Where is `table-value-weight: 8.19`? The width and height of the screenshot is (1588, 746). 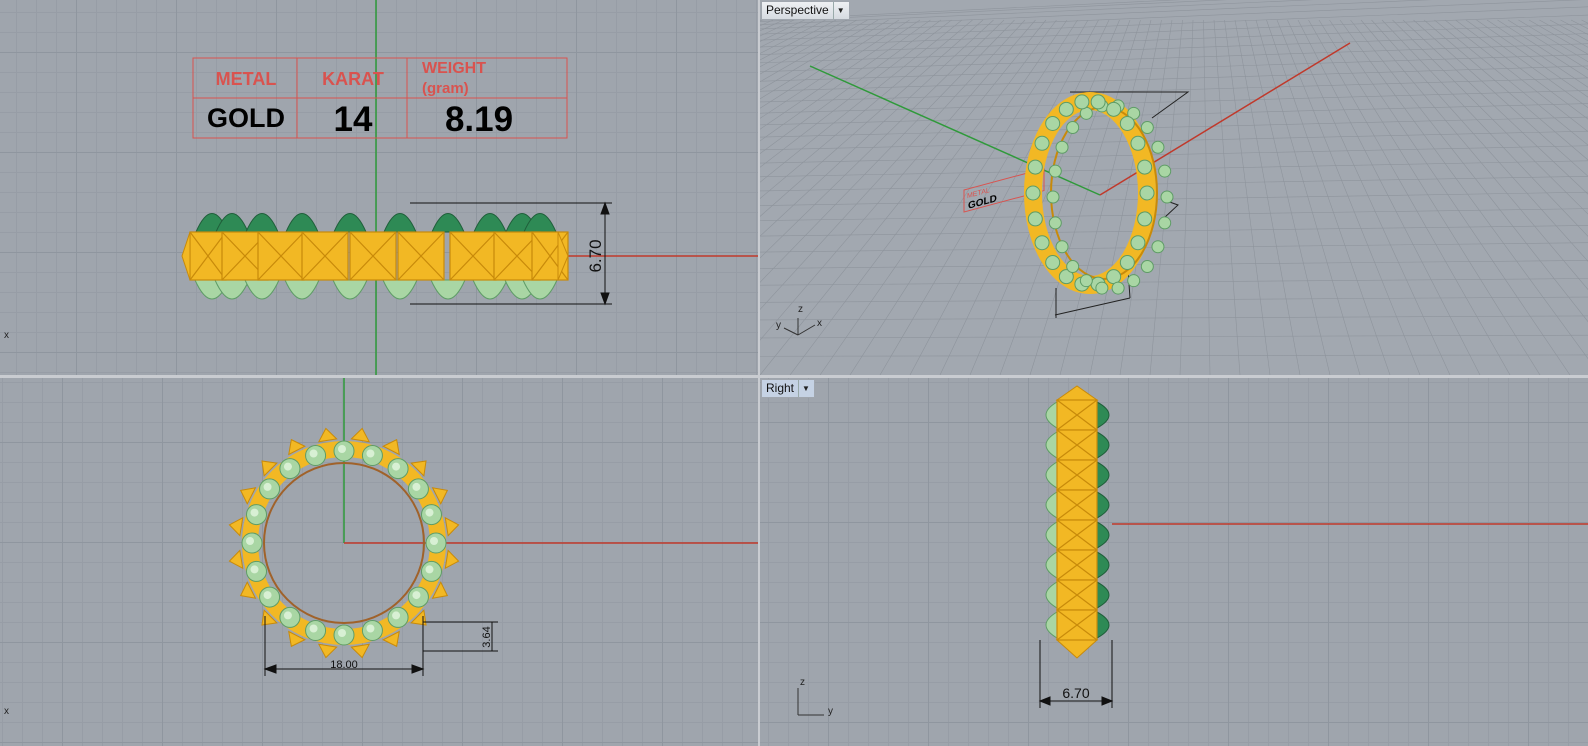 table-value-weight: 8.19 is located at coordinates (479, 119).